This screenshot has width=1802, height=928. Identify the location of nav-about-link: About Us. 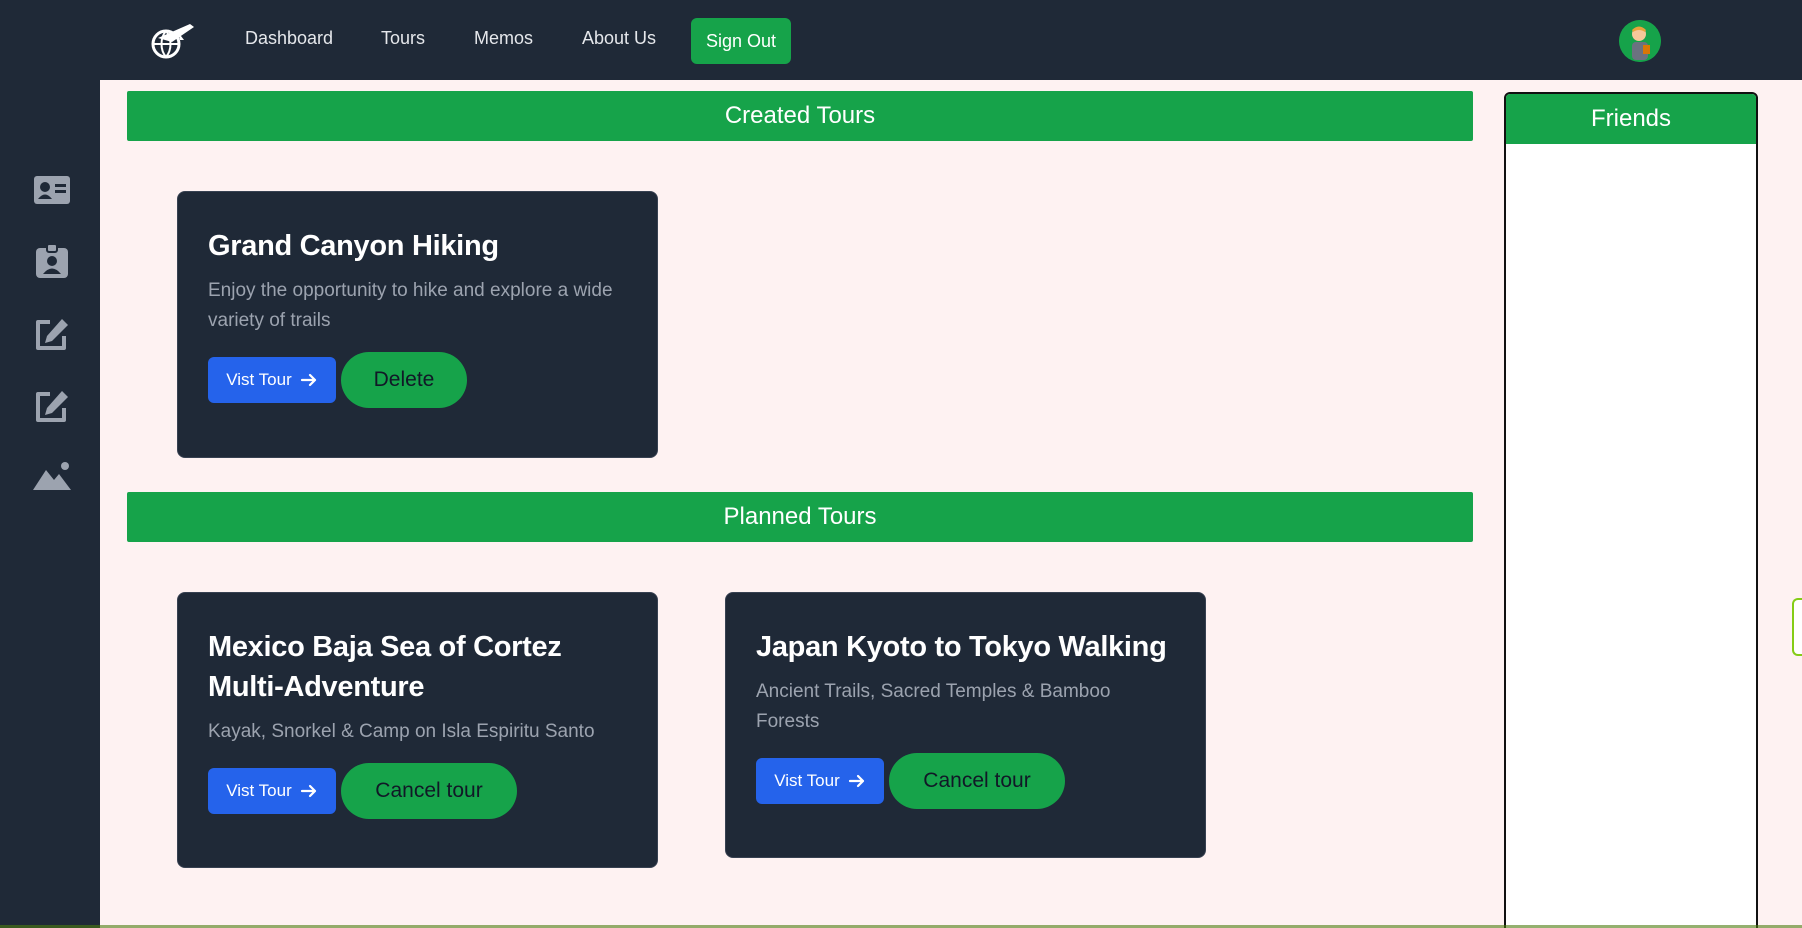
(619, 38).